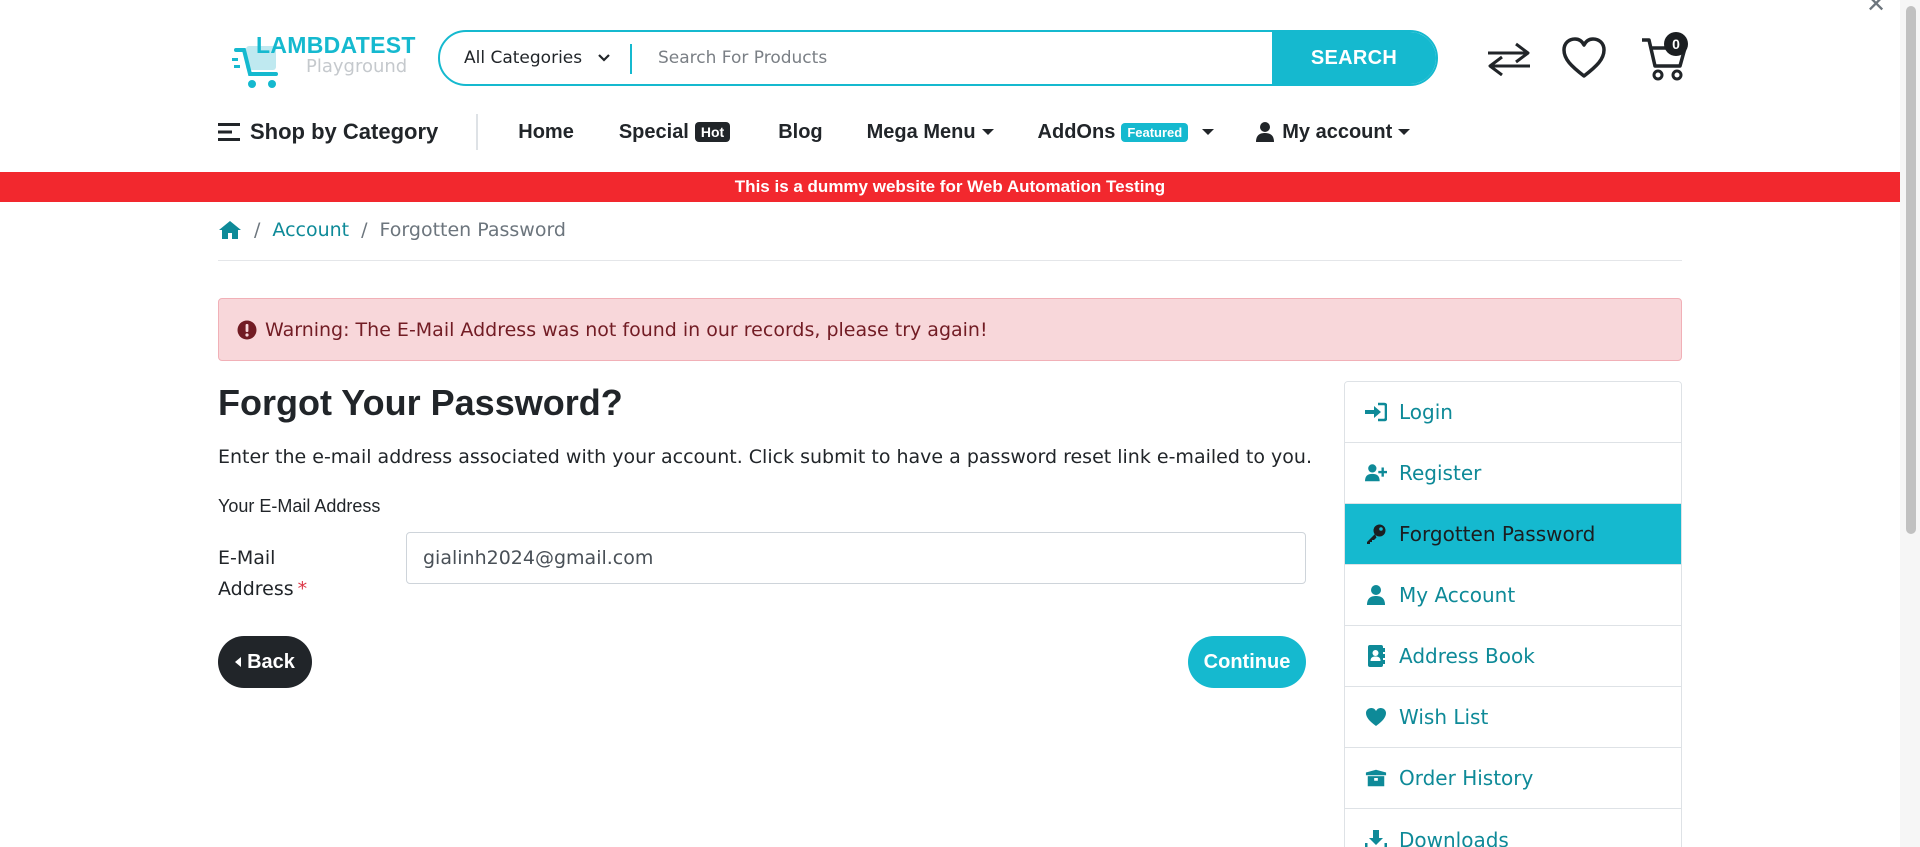 Image resolution: width=1920 pixels, height=847 pixels. What do you see at coordinates (1513, 717) in the screenshot?
I see `sidebar-item-wish-list: Wish List` at bounding box center [1513, 717].